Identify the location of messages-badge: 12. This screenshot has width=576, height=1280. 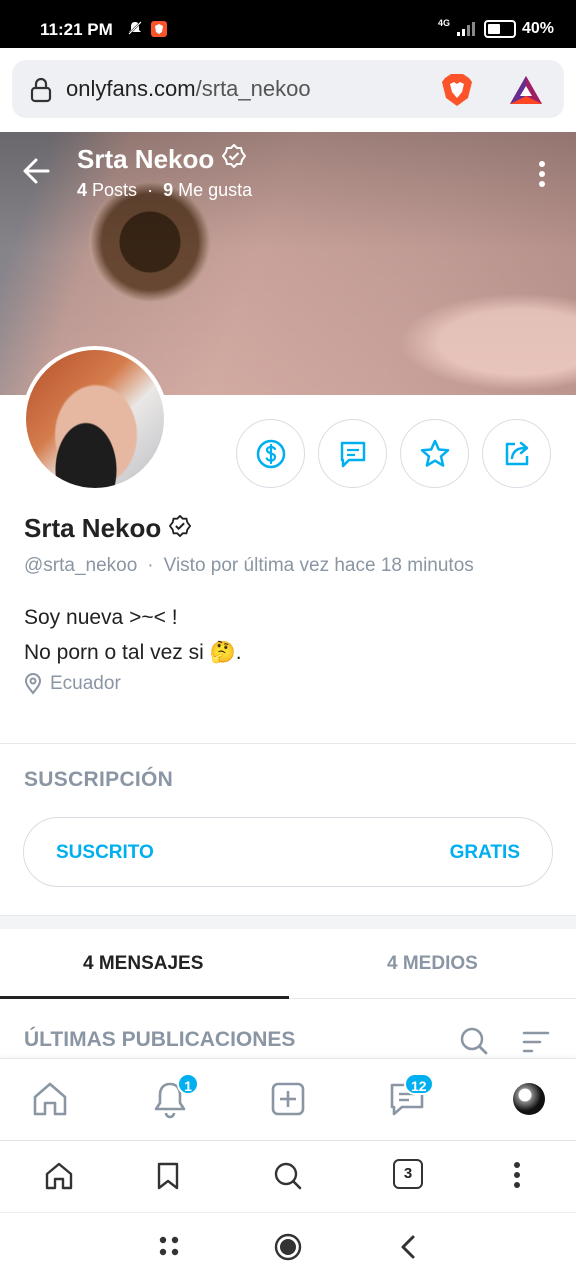
(419, 1084).